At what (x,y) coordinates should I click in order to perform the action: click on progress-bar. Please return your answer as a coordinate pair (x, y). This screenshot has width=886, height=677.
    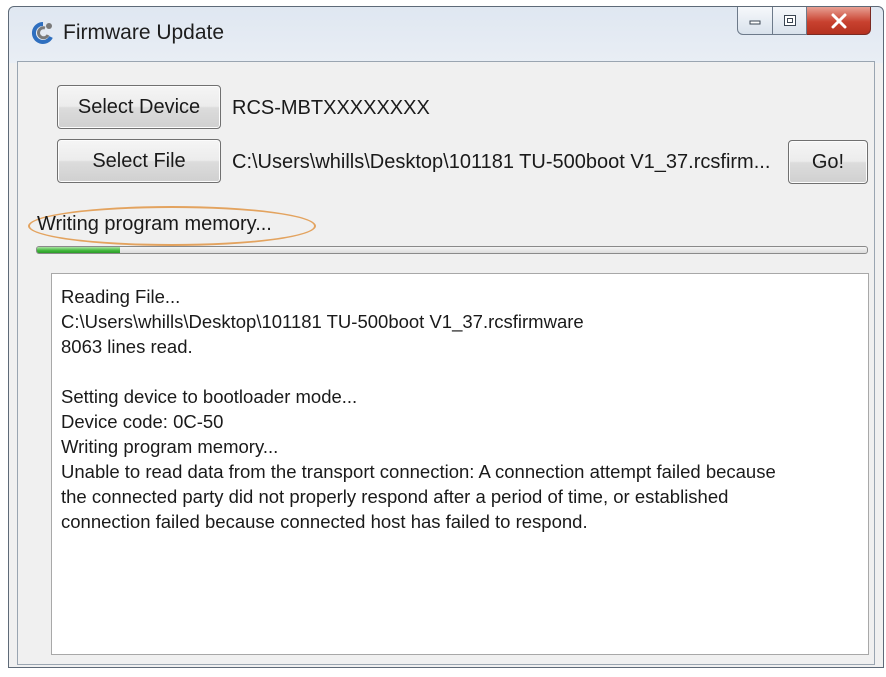
    Looking at the image, I should click on (452, 250).